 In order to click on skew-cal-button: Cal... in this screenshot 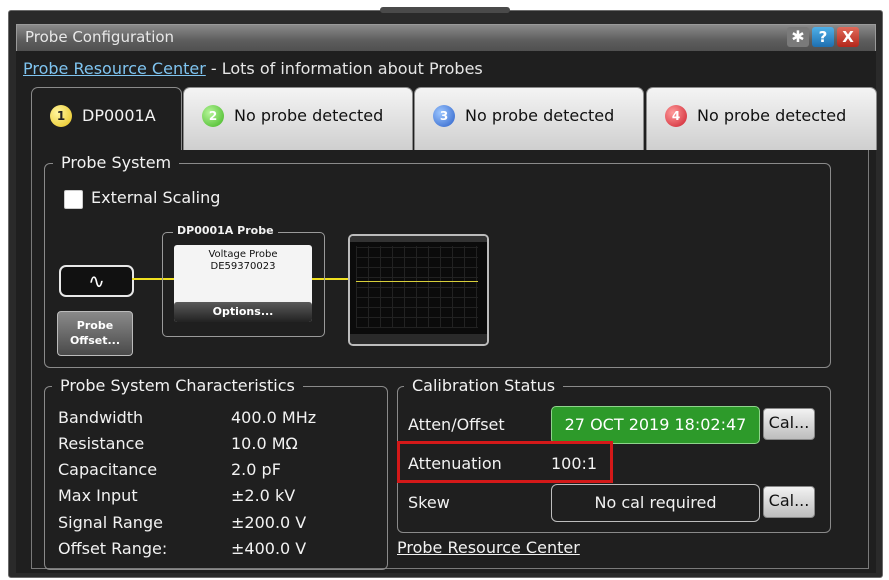, I will do `click(789, 502)`.